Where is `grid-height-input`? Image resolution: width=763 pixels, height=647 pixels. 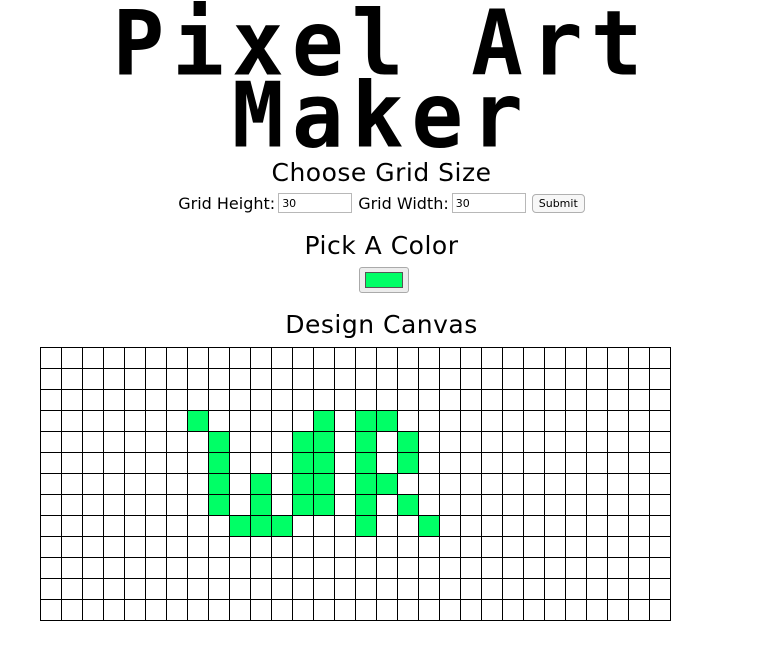 grid-height-input is located at coordinates (315, 203).